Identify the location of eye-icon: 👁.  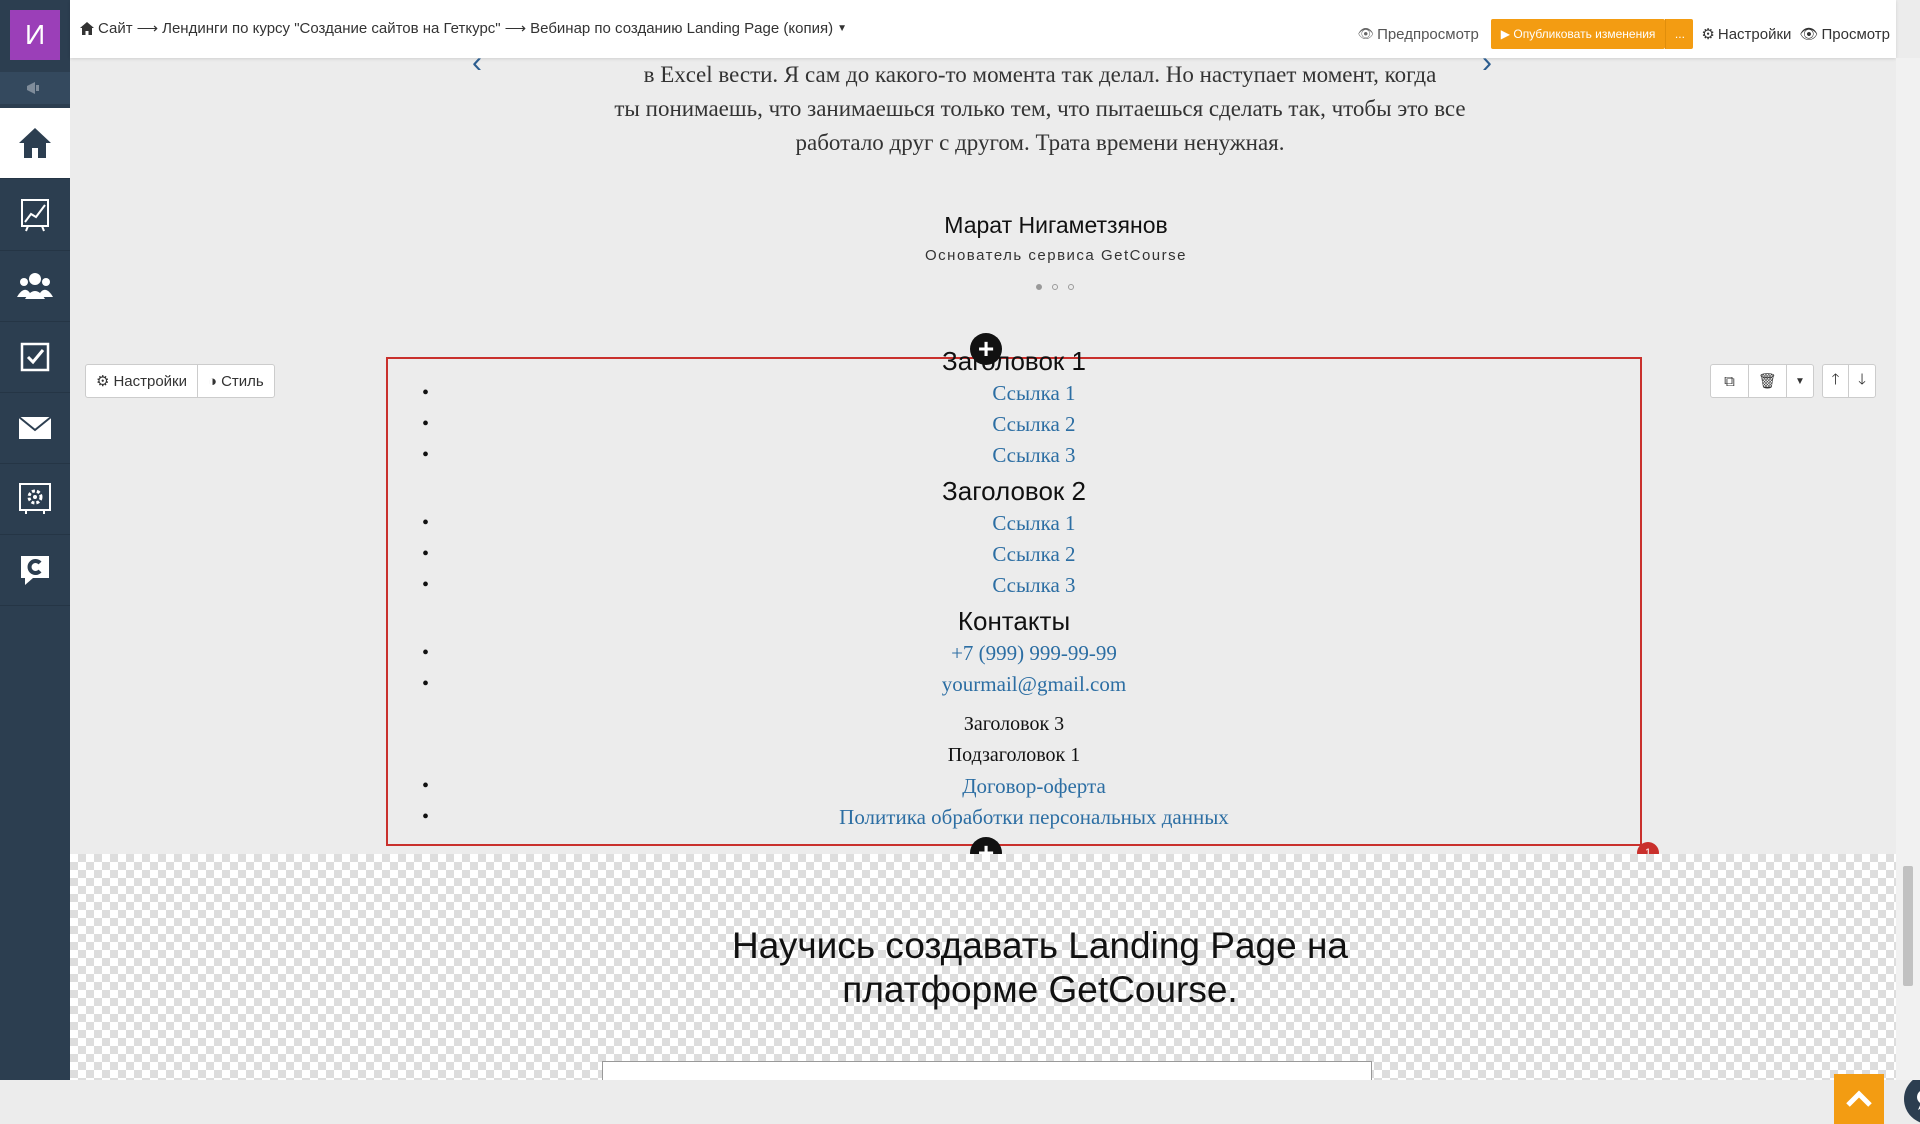
(1809, 34).